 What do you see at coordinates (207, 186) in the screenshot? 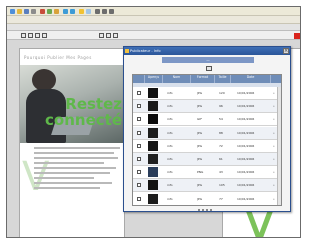
I see `table-row: info JPG 105 10/01/2006 •` at bounding box center [207, 186].